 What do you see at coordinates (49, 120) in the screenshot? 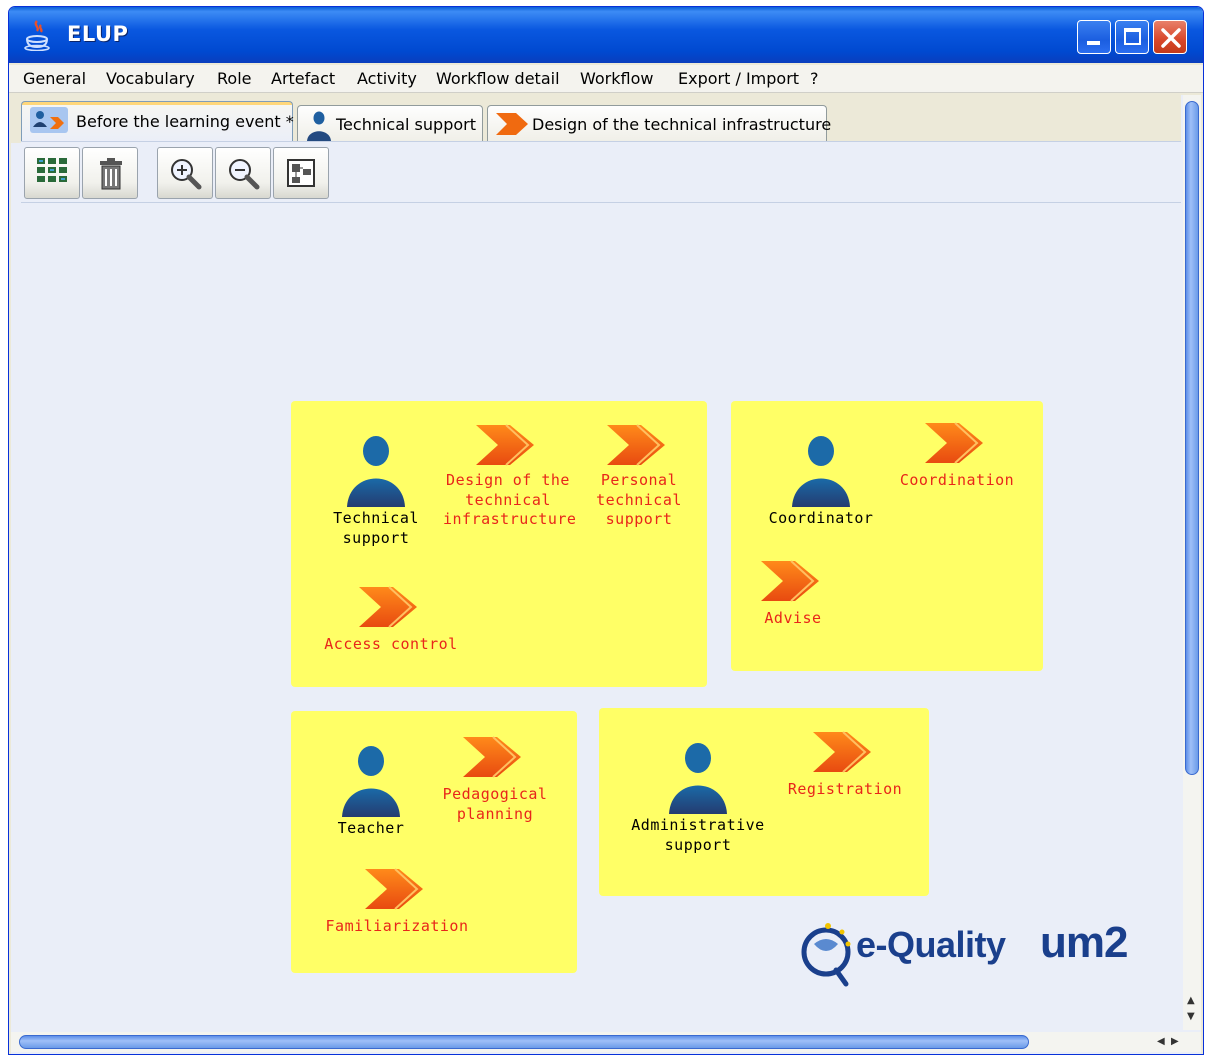
I see `workflow-icon` at bounding box center [49, 120].